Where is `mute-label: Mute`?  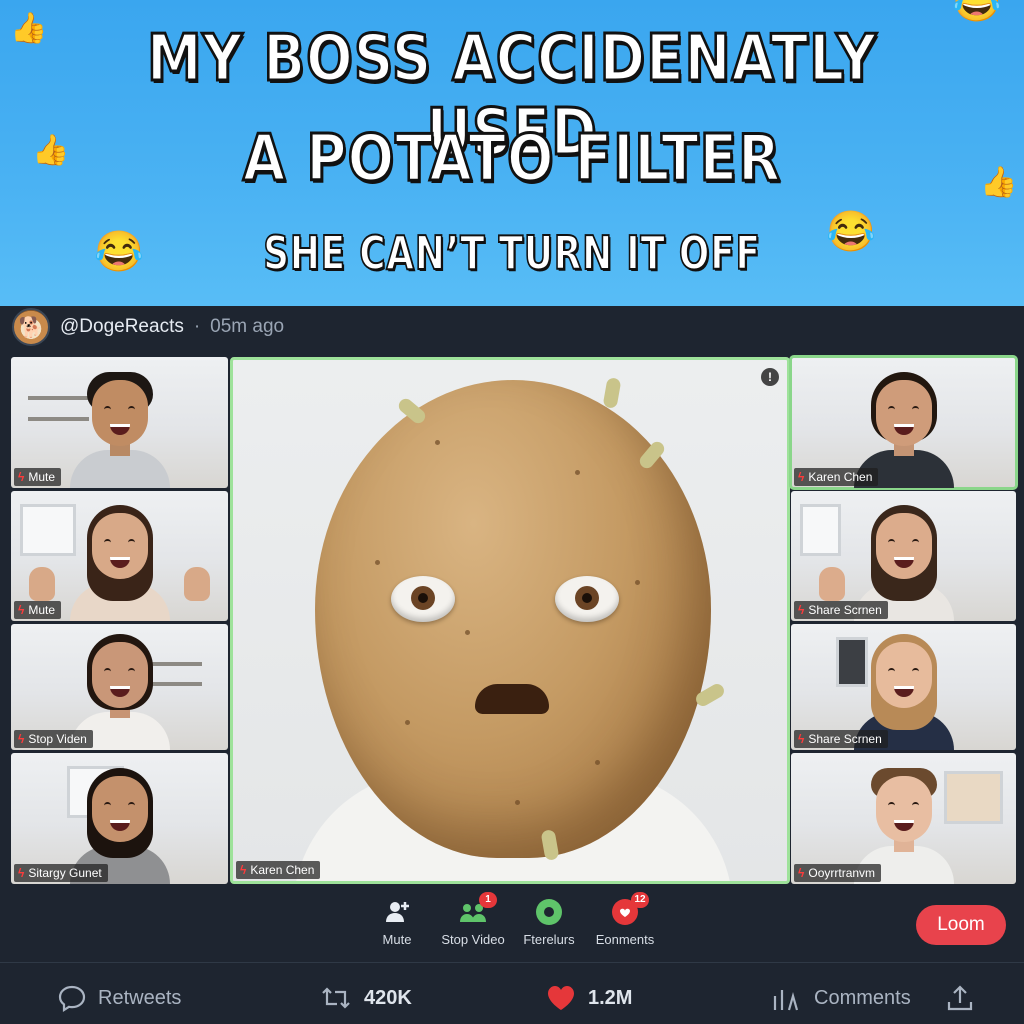 mute-label: Mute is located at coordinates (397, 939).